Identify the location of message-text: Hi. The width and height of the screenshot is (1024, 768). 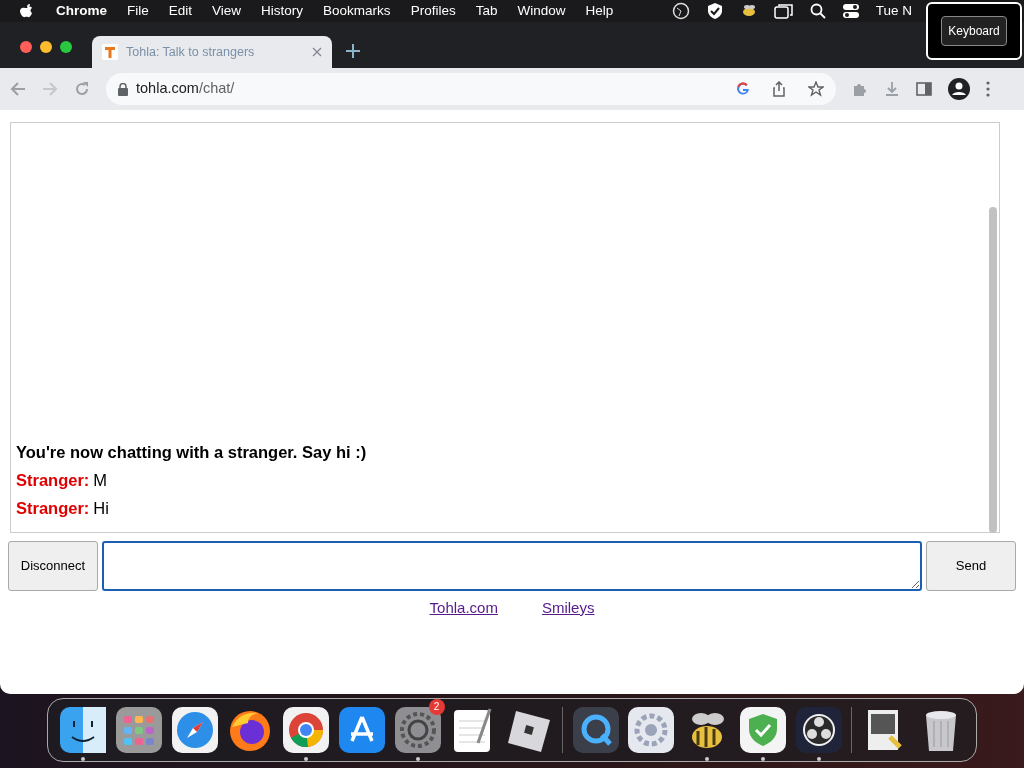
(101, 508).